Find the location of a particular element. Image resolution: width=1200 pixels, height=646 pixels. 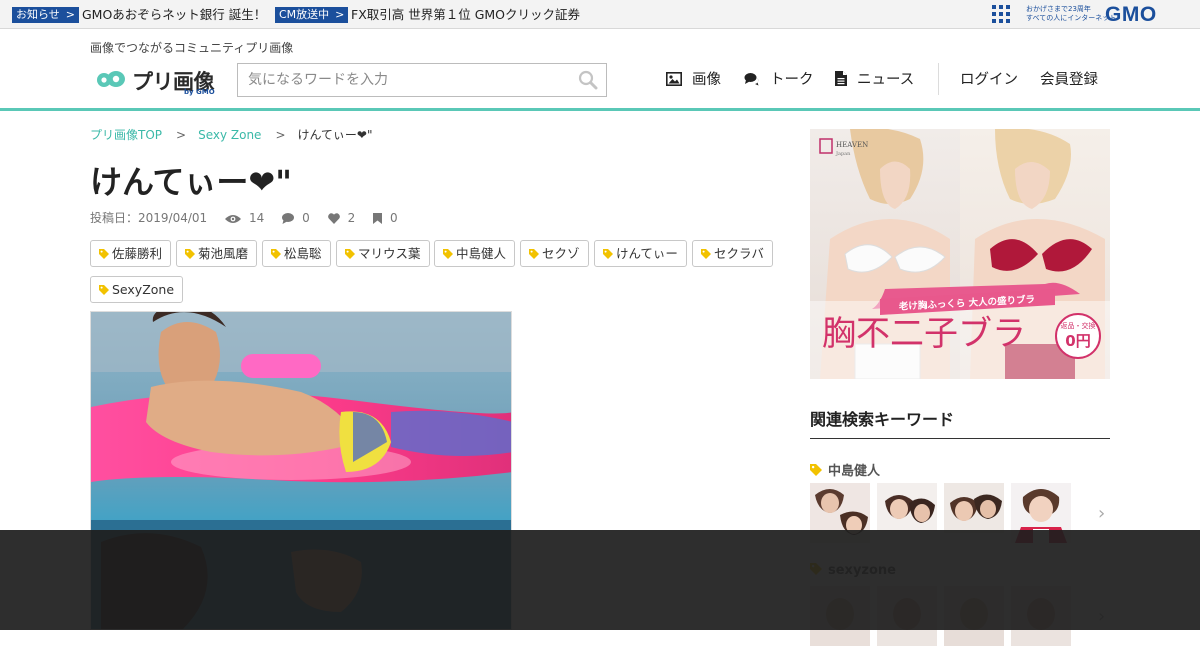

notice-tag: お知らせ > is located at coordinates (45, 15).